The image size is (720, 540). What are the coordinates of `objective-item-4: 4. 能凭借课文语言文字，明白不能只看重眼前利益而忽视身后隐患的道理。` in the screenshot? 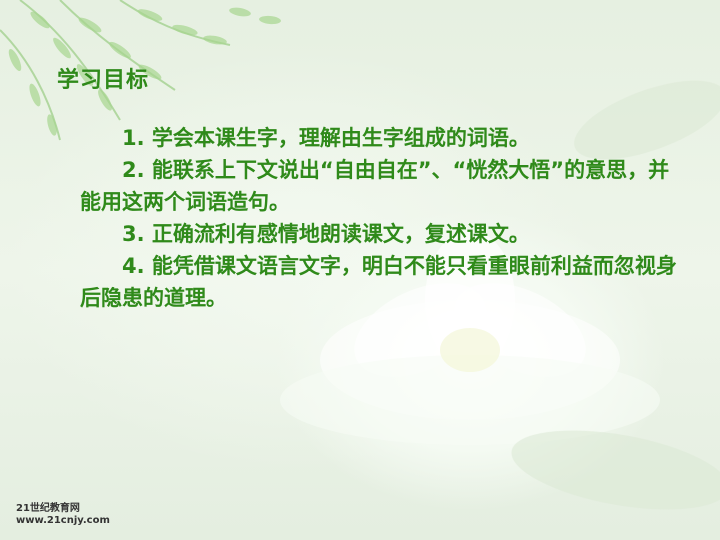 It's located at (378, 282).